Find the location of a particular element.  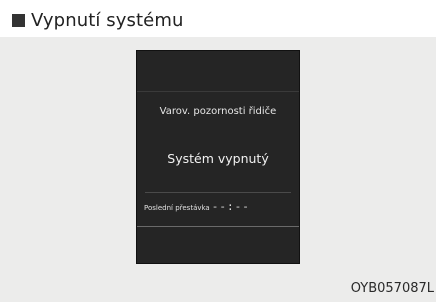

section-title: Vypnutí systému is located at coordinates (98, 20).